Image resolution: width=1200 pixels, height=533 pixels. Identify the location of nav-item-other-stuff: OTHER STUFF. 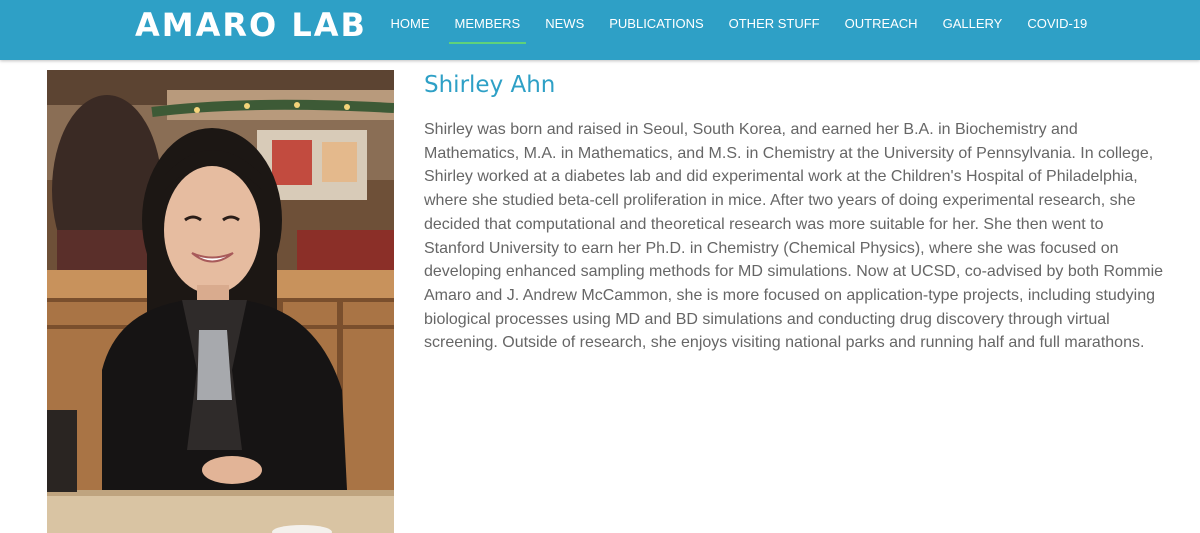
(774, 25).